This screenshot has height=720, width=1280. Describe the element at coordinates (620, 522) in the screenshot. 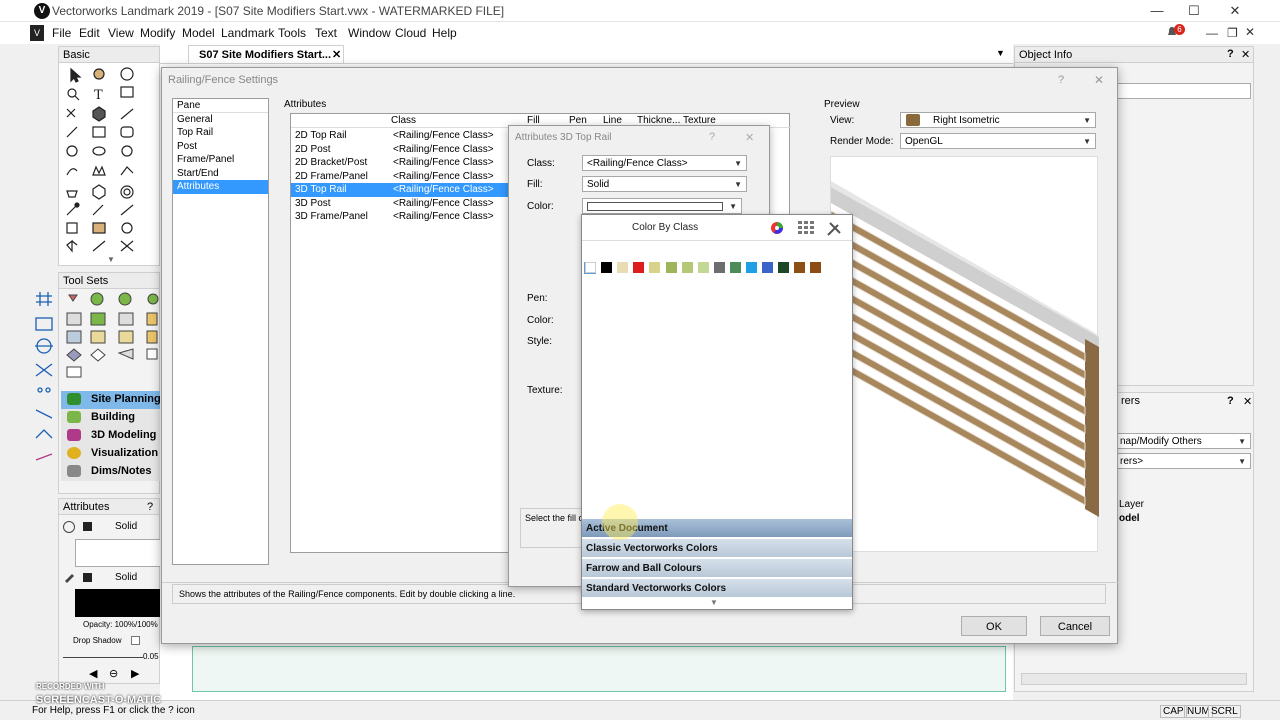

I see `cursor-highlight` at that location.